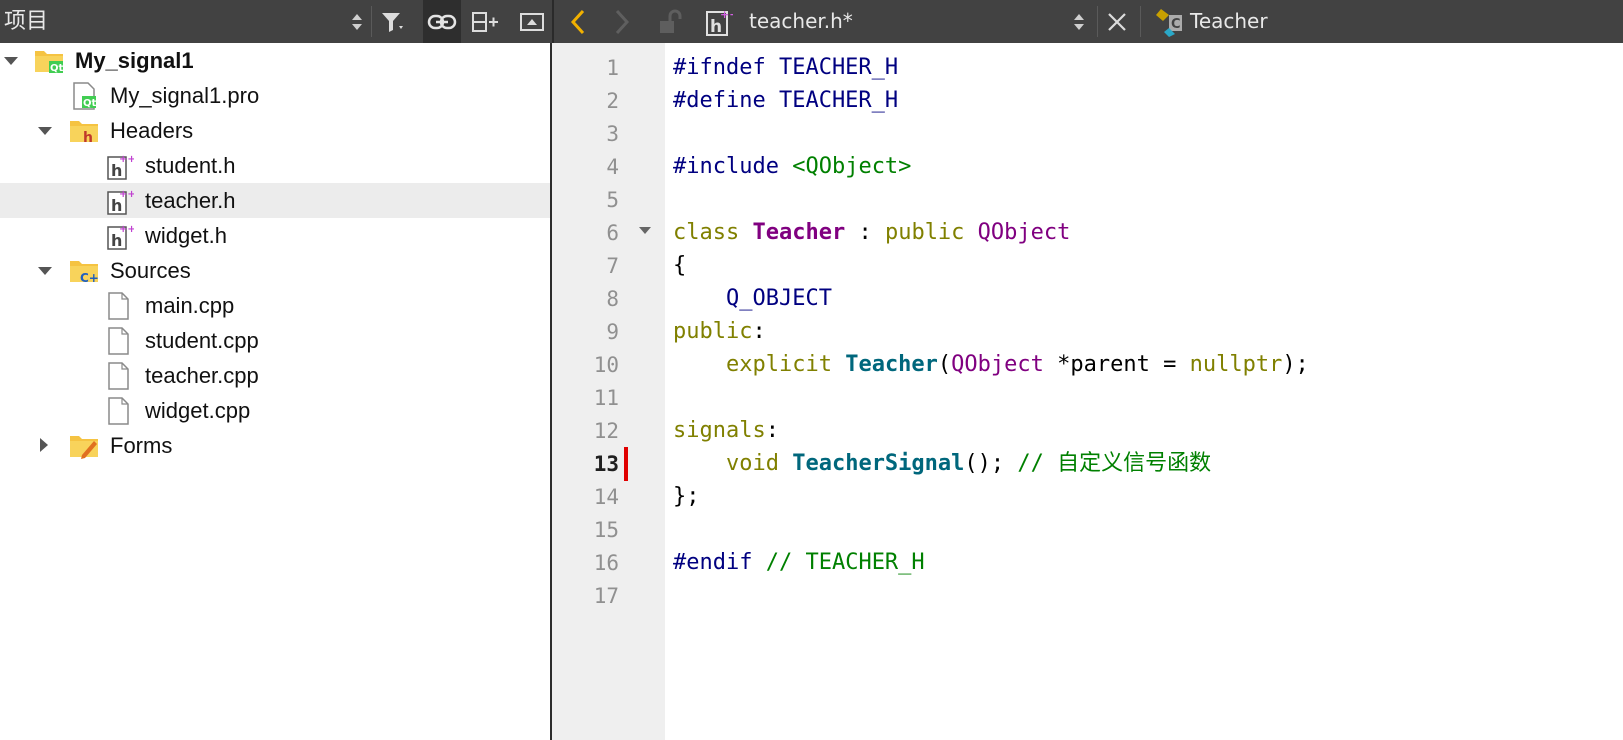 The height and width of the screenshot is (740, 1623). What do you see at coordinates (276, 270) in the screenshot?
I see `tree-item-sources: C+ Sources` at bounding box center [276, 270].